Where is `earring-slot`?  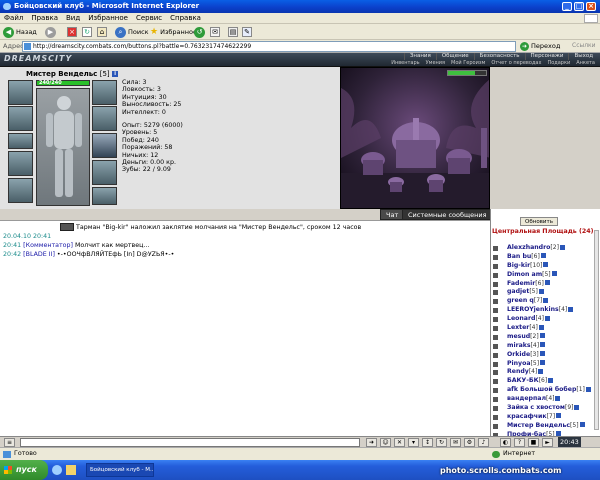
earring-slot is located at coordinates (104, 92).